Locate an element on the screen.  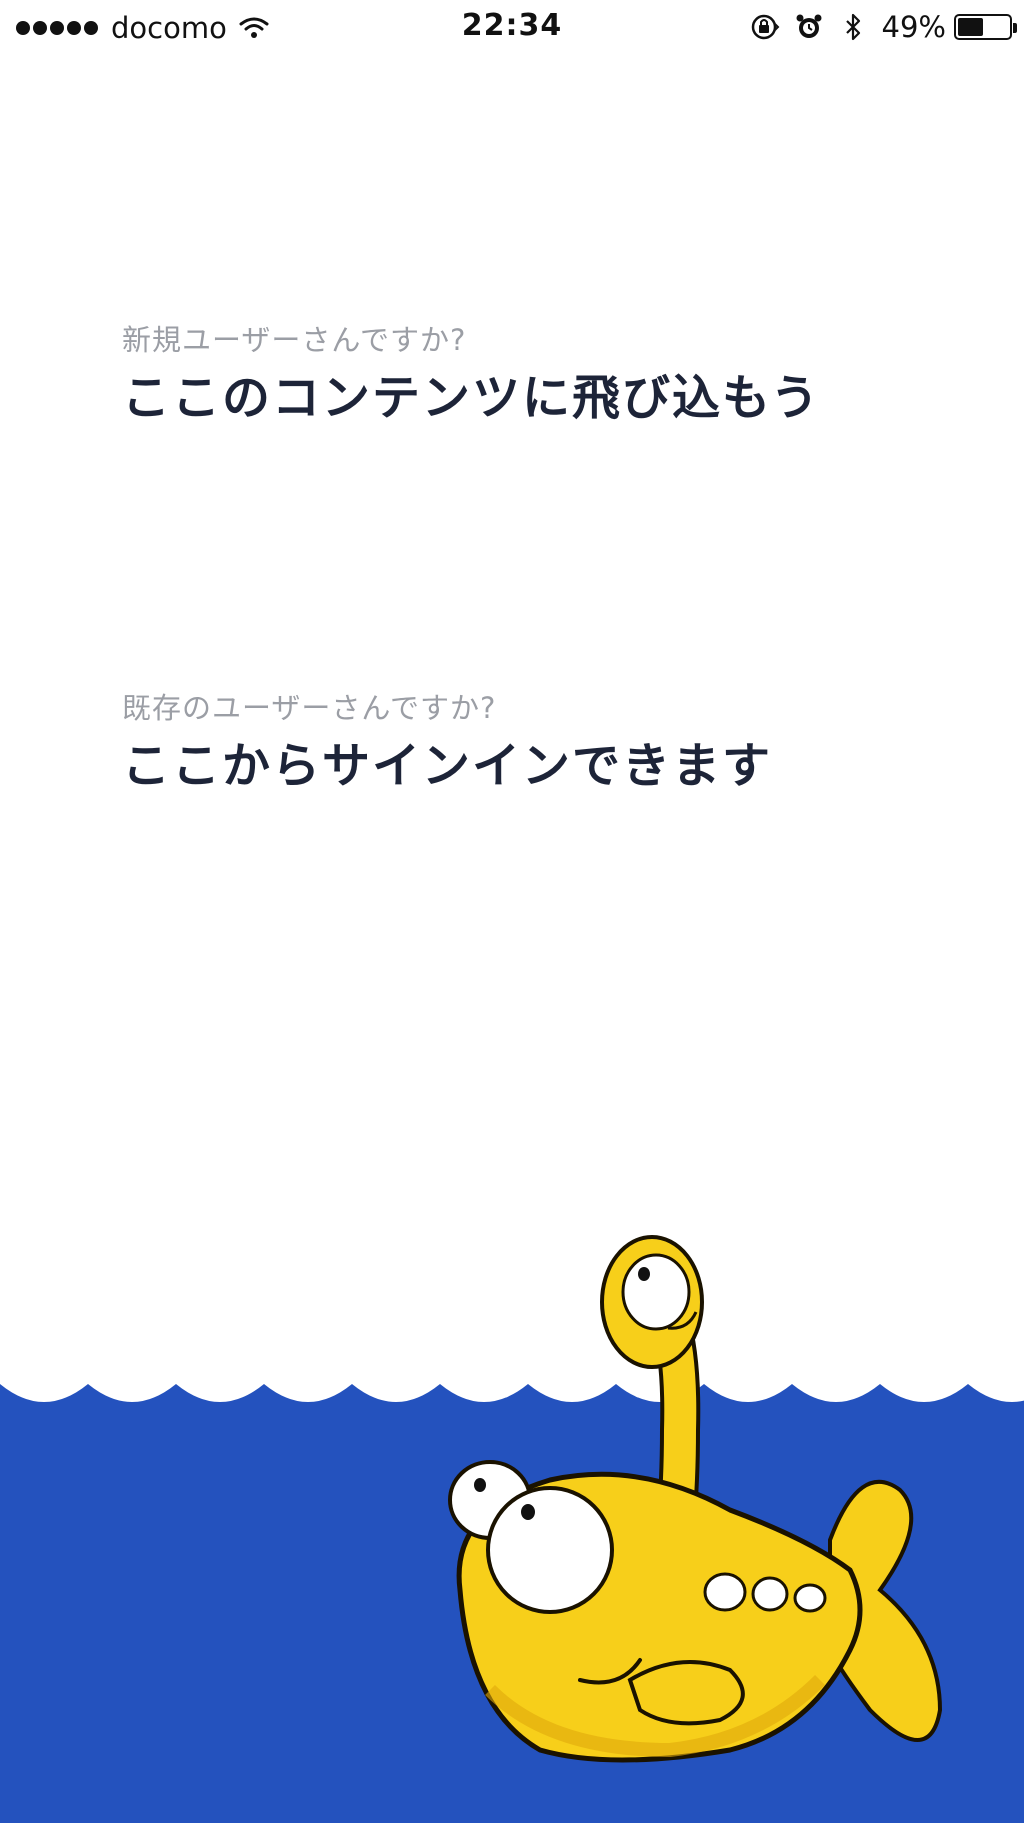
status-right: 49% is located at coordinates (883, 27).